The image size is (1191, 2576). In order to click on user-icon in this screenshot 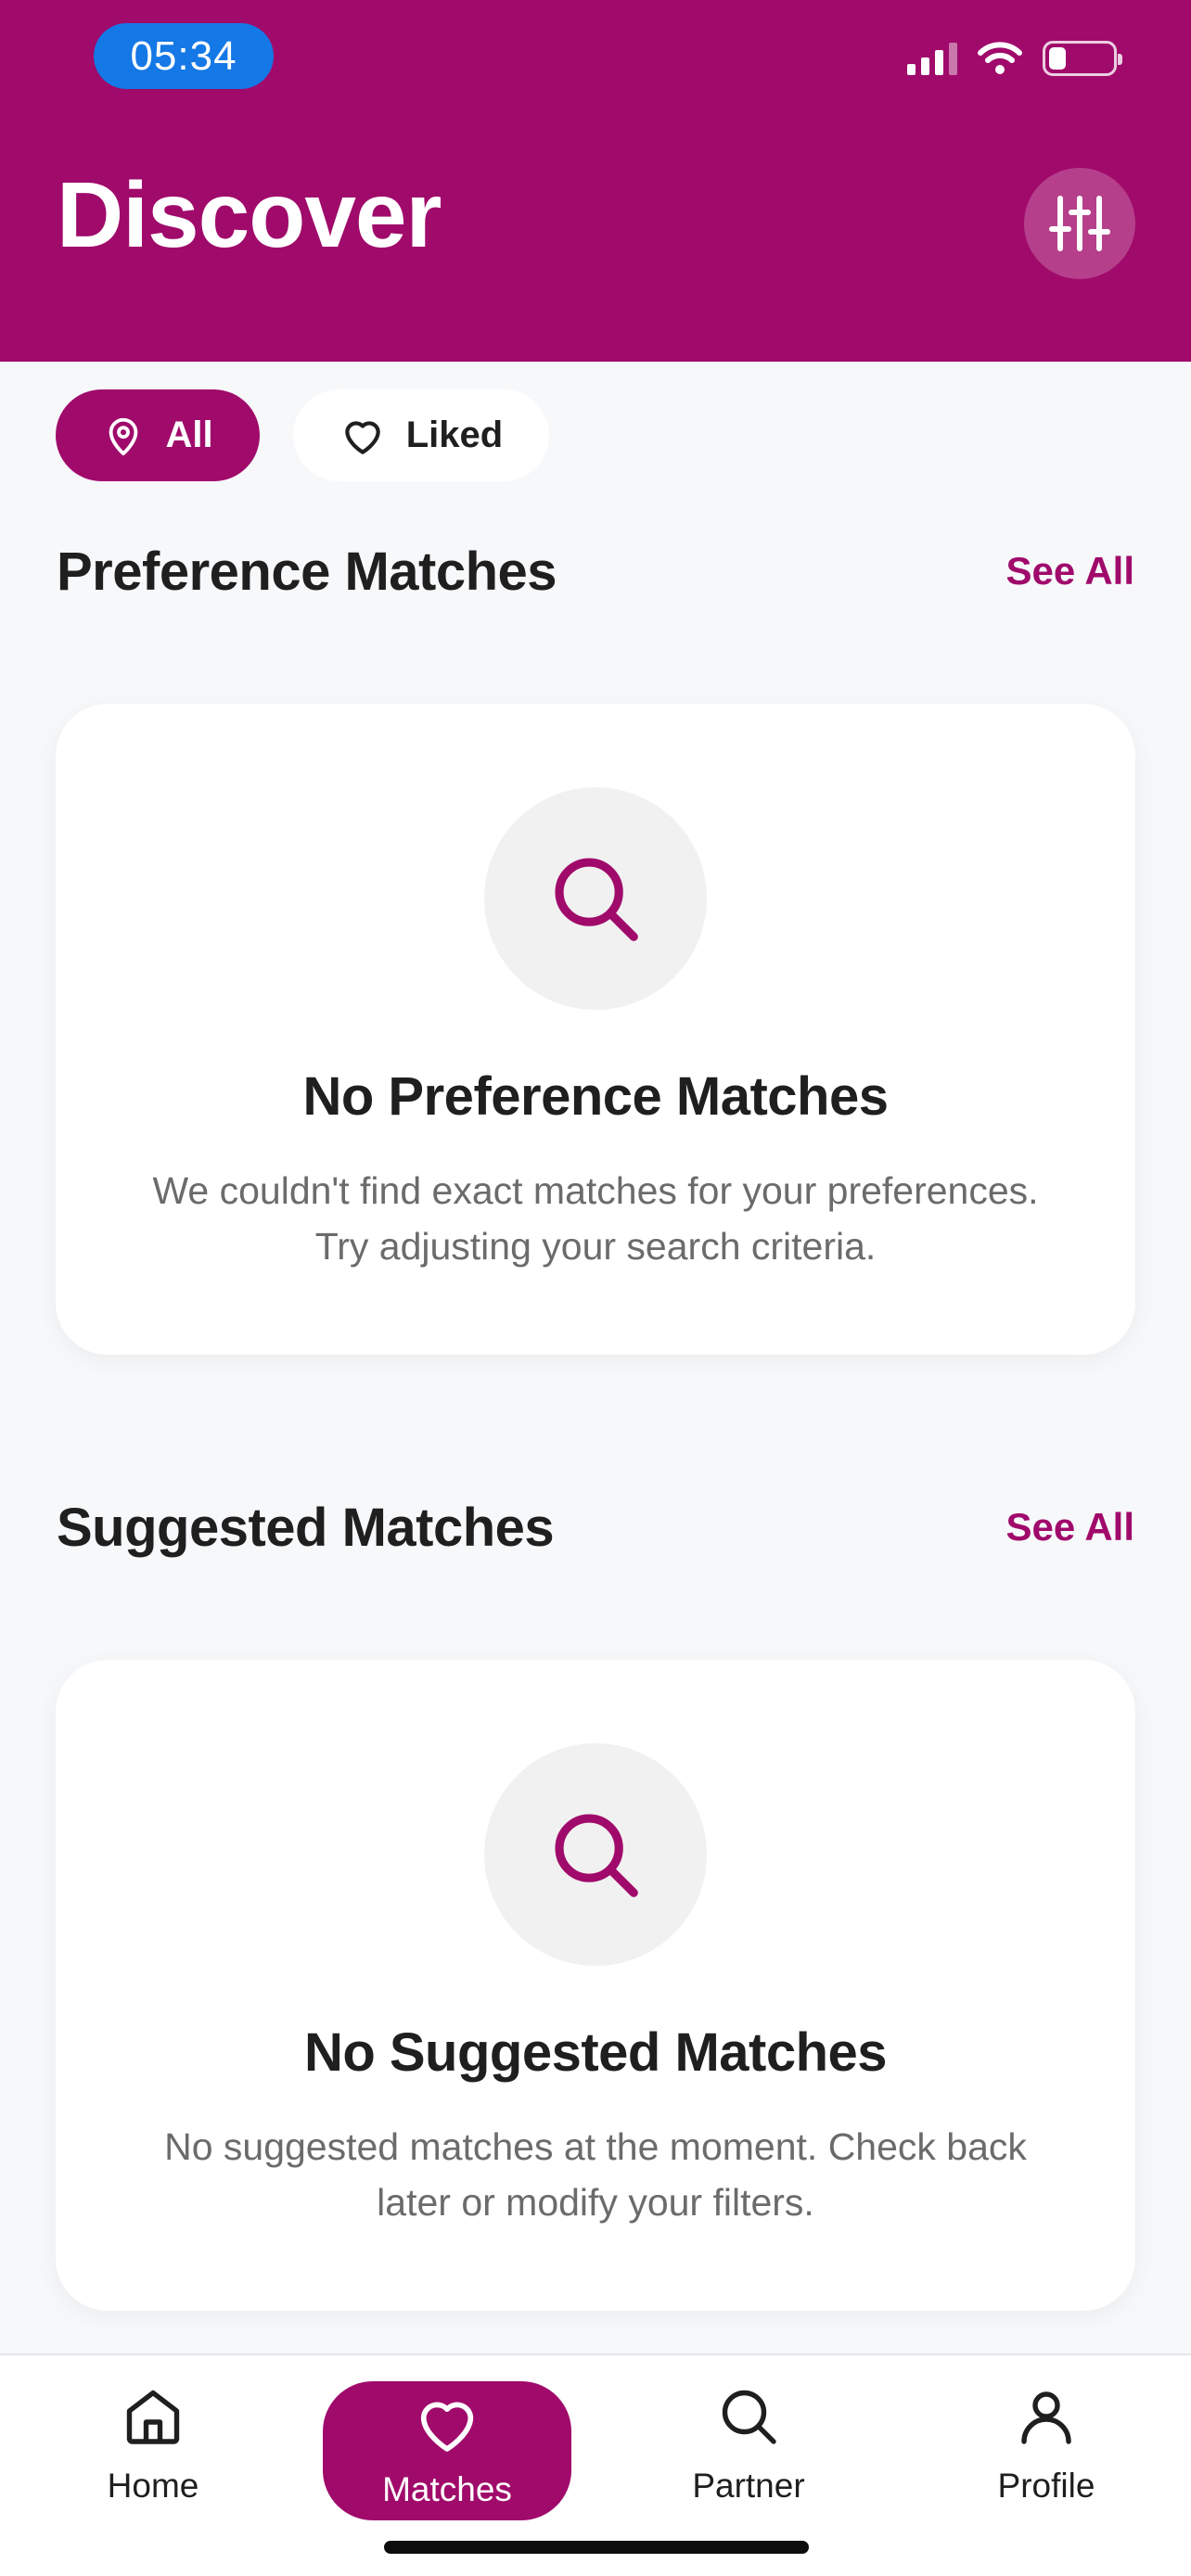, I will do `click(1046, 2418)`.